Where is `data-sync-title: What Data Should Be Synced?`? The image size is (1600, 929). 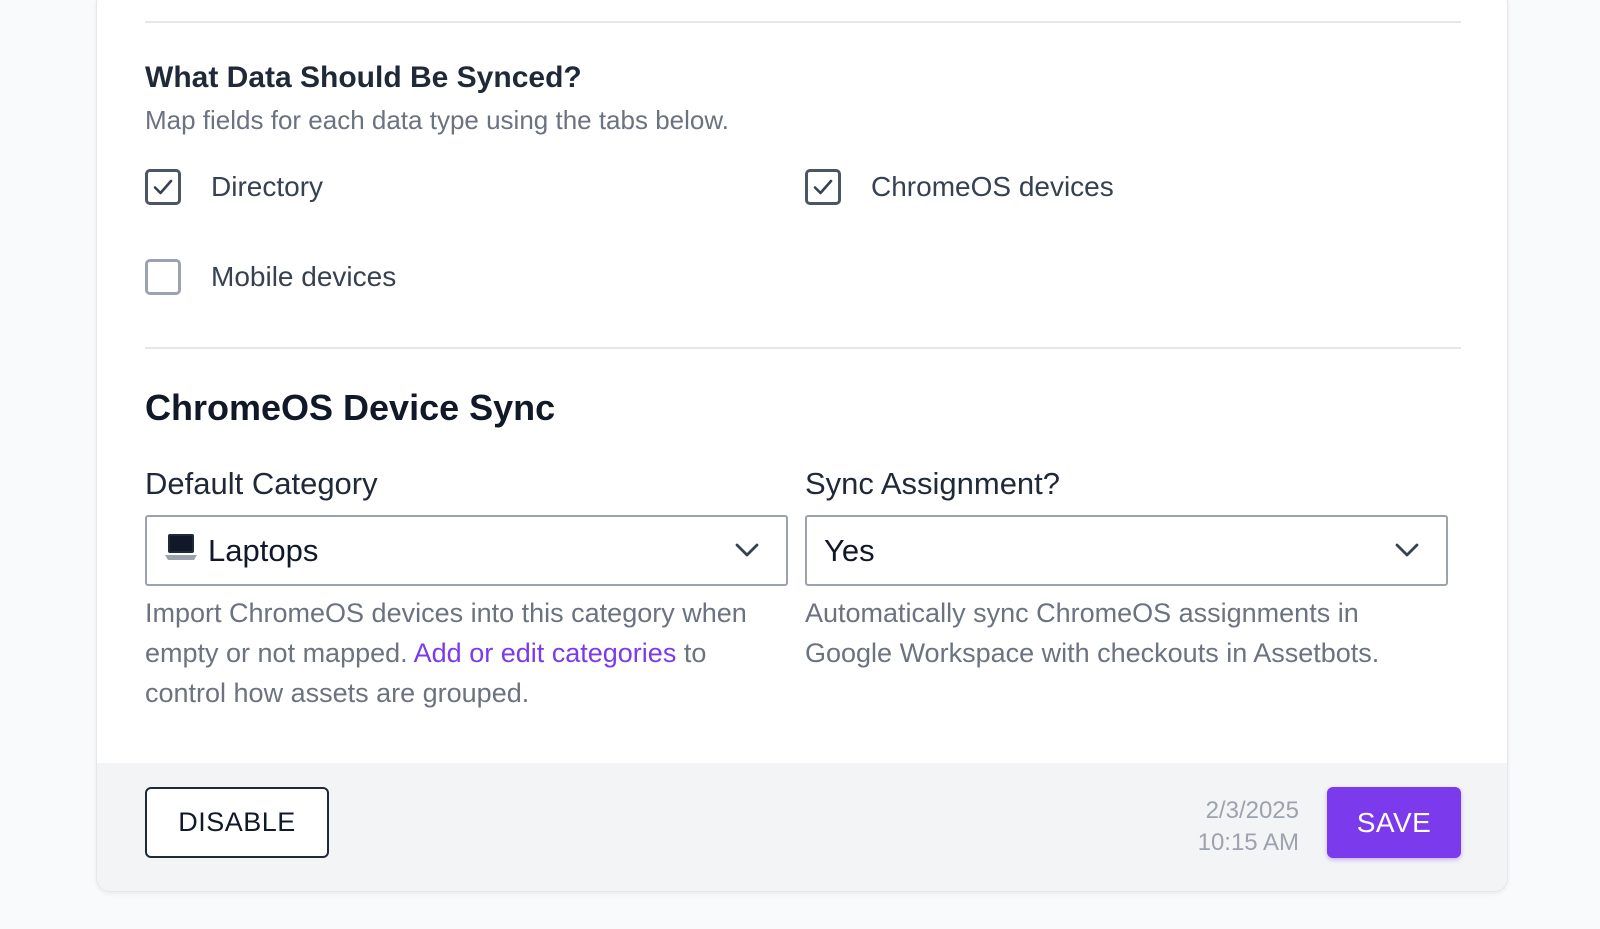 data-sync-title: What Data Should Be Synced? is located at coordinates (363, 77).